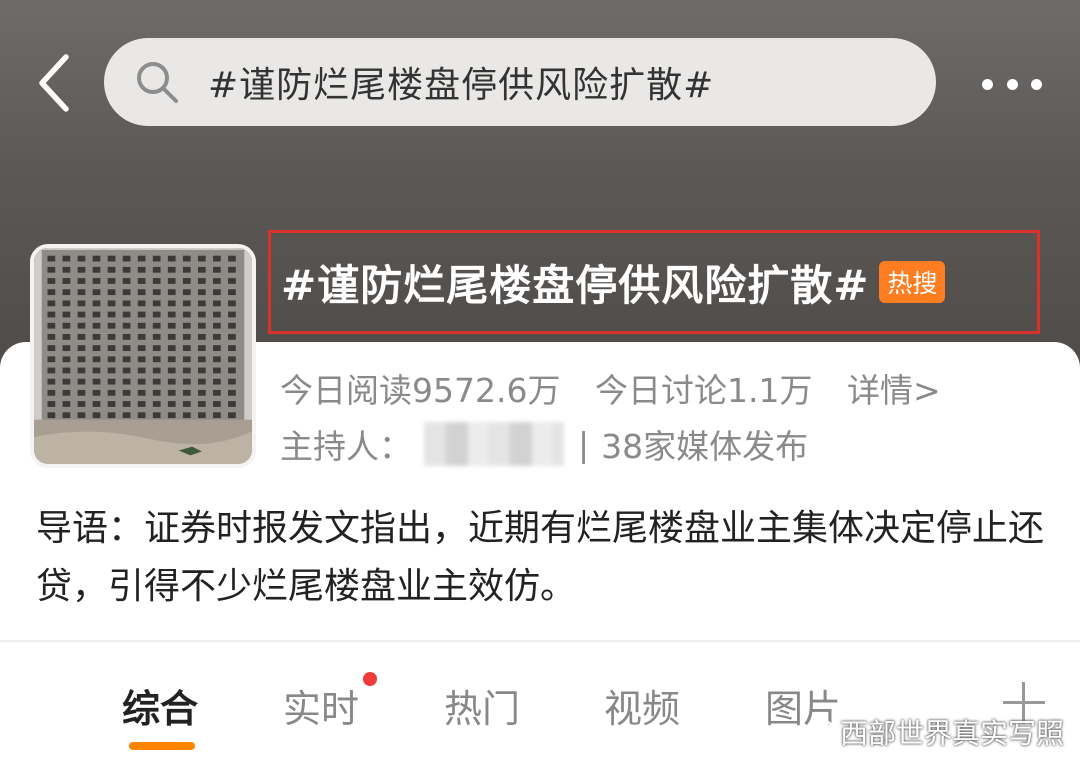 The width and height of the screenshot is (1080, 757). Describe the element at coordinates (540, 641) in the screenshot. I see `divider` at that location.